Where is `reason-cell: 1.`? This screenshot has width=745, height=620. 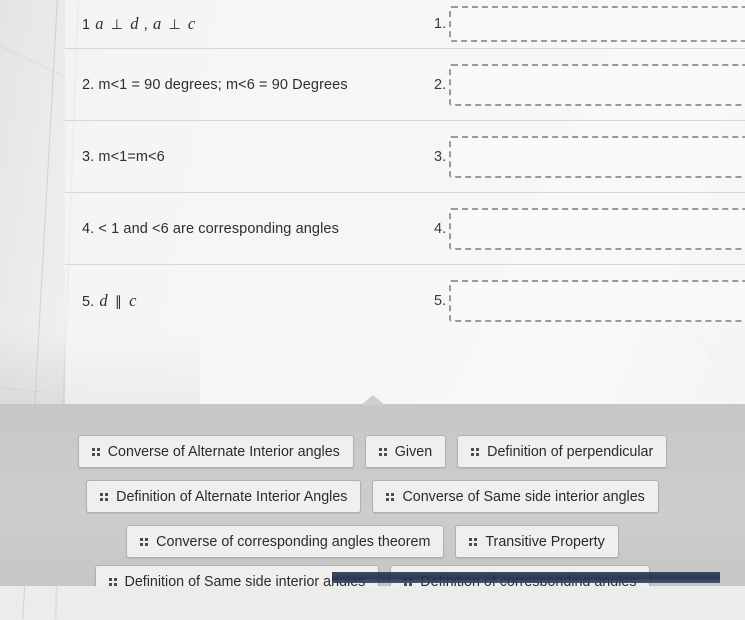 reason-cell: 1. is located at coordinates (589, 24).